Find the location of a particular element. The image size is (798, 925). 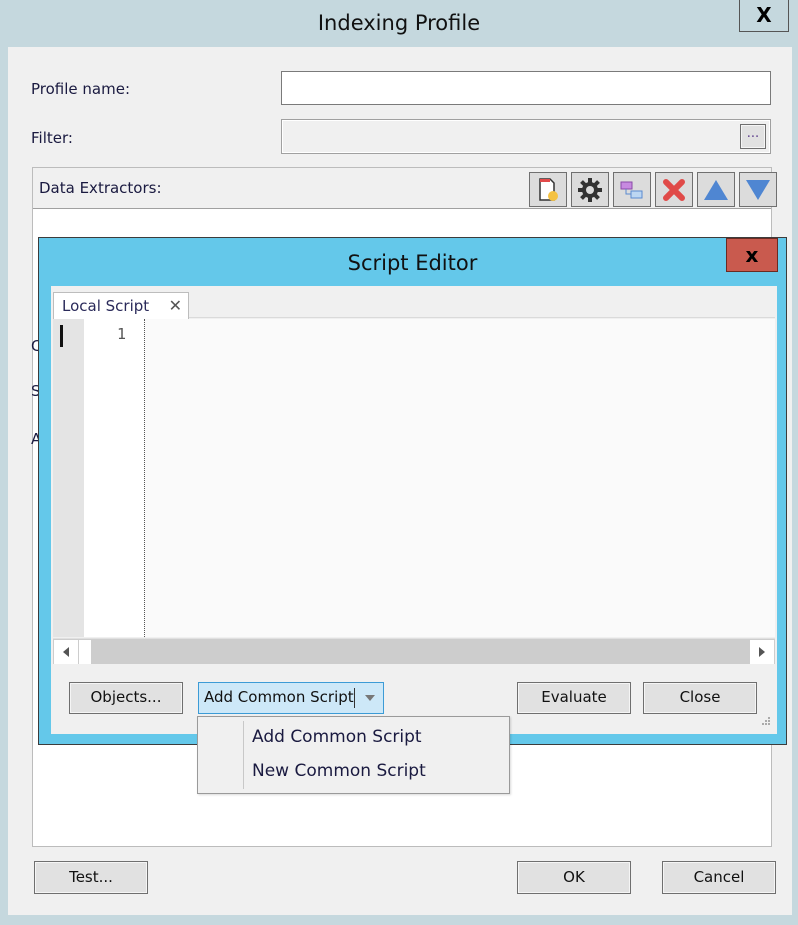

gutter-separator is located at coordinates (144, 478).